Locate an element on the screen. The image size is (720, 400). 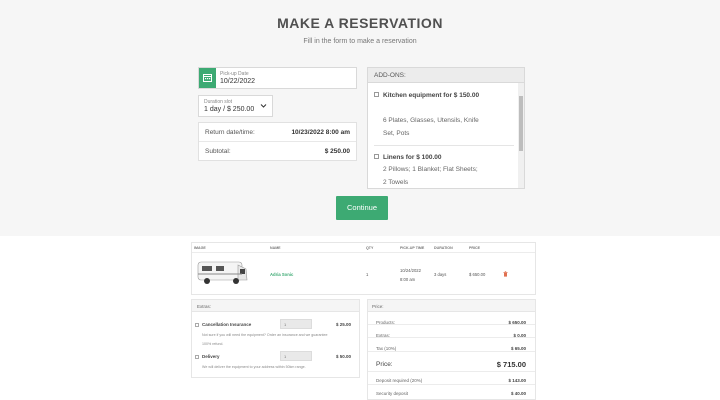
addon-name: Linens for $ 100.00 is located at coordinates (412, 157).